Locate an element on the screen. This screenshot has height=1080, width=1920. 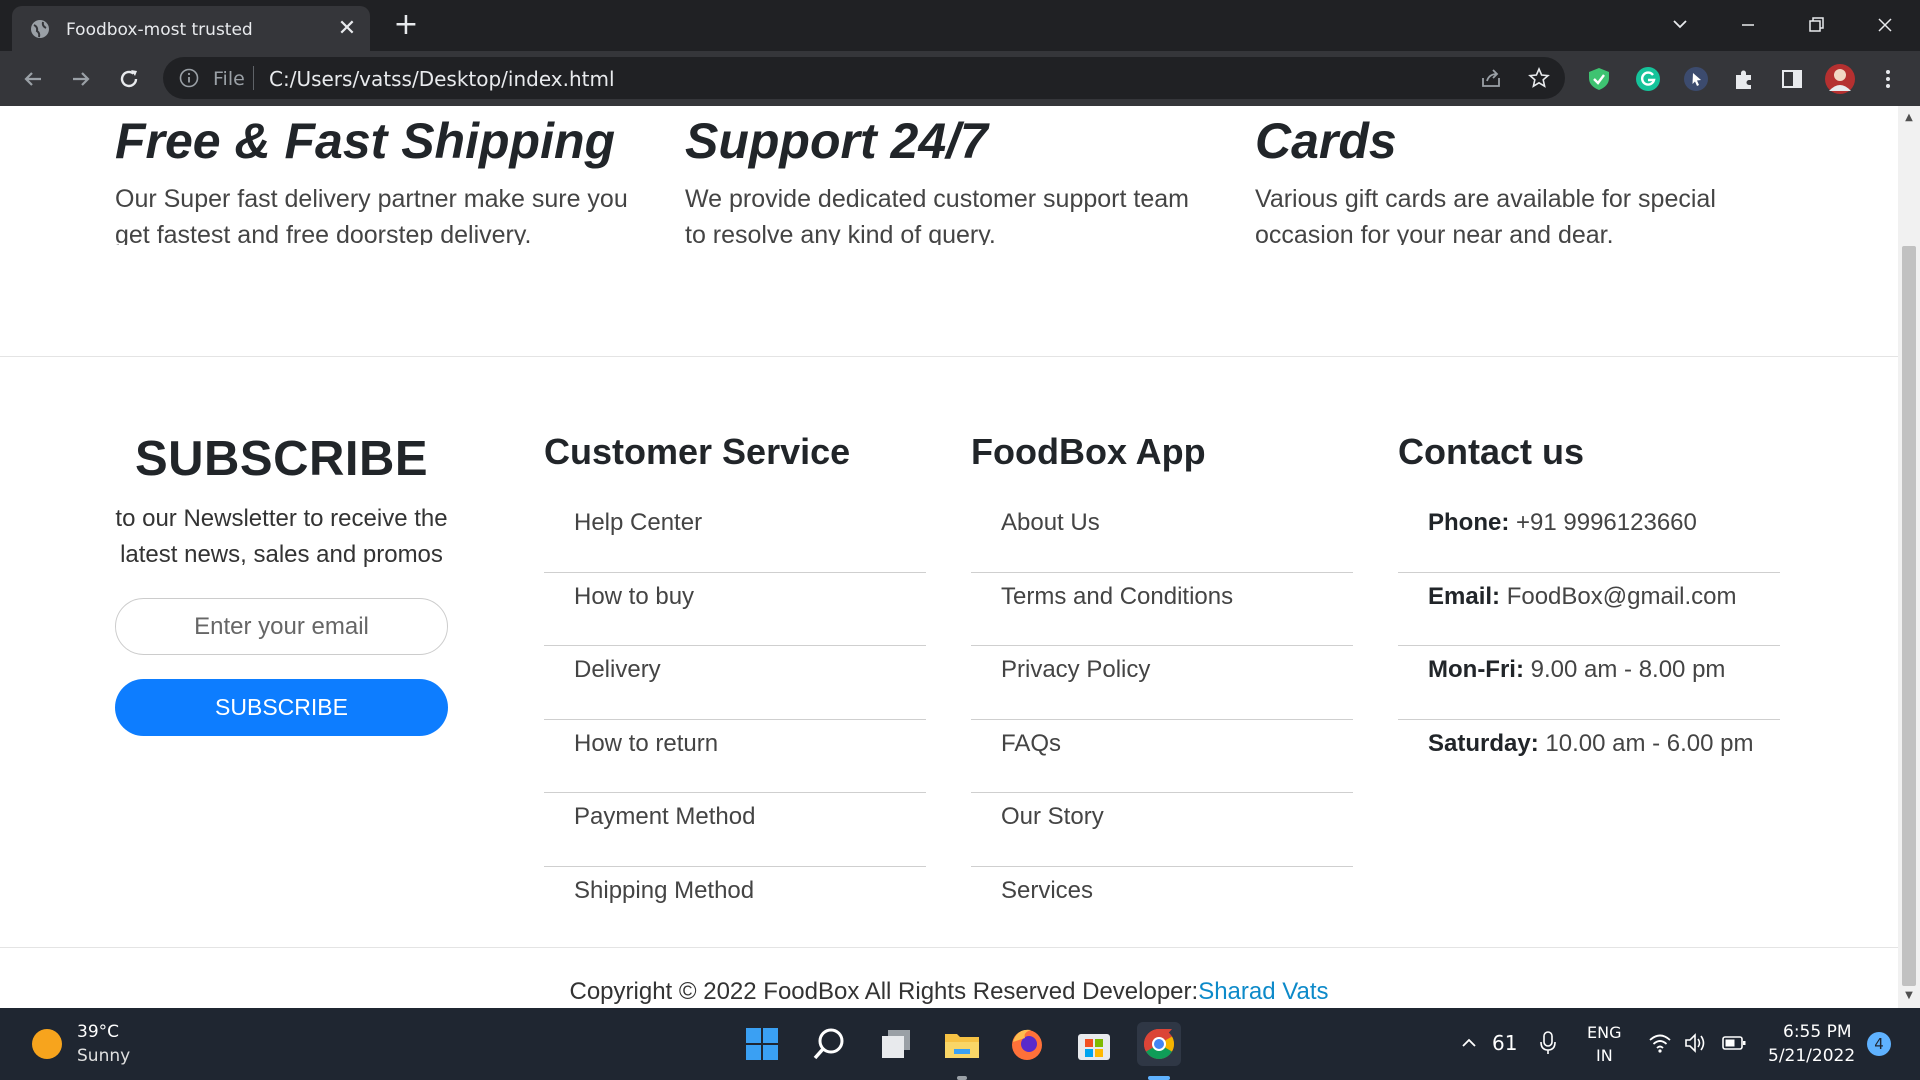
sun-weather-icon is located at coordinates (47, 1044).